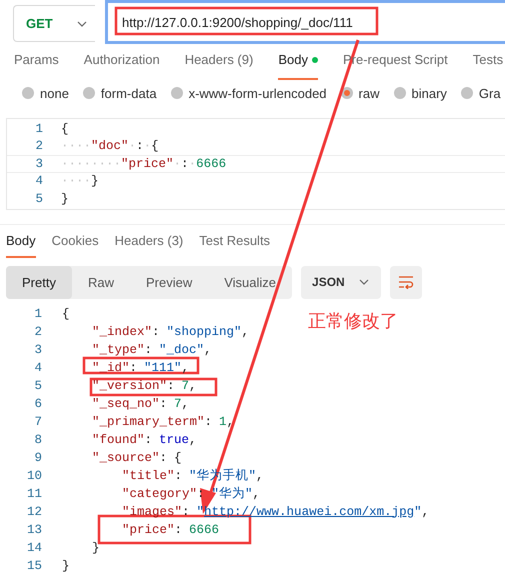  I want to click on wrap-lines-button, so click(406, 282).